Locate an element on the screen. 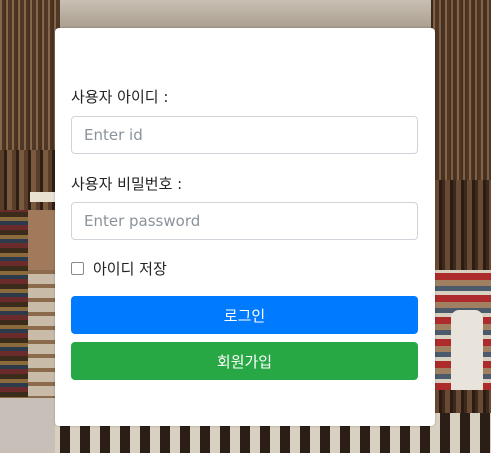 The height and width of the screenshot is (453, 491). gallery-railing-right is located at coordinates (462, 90).